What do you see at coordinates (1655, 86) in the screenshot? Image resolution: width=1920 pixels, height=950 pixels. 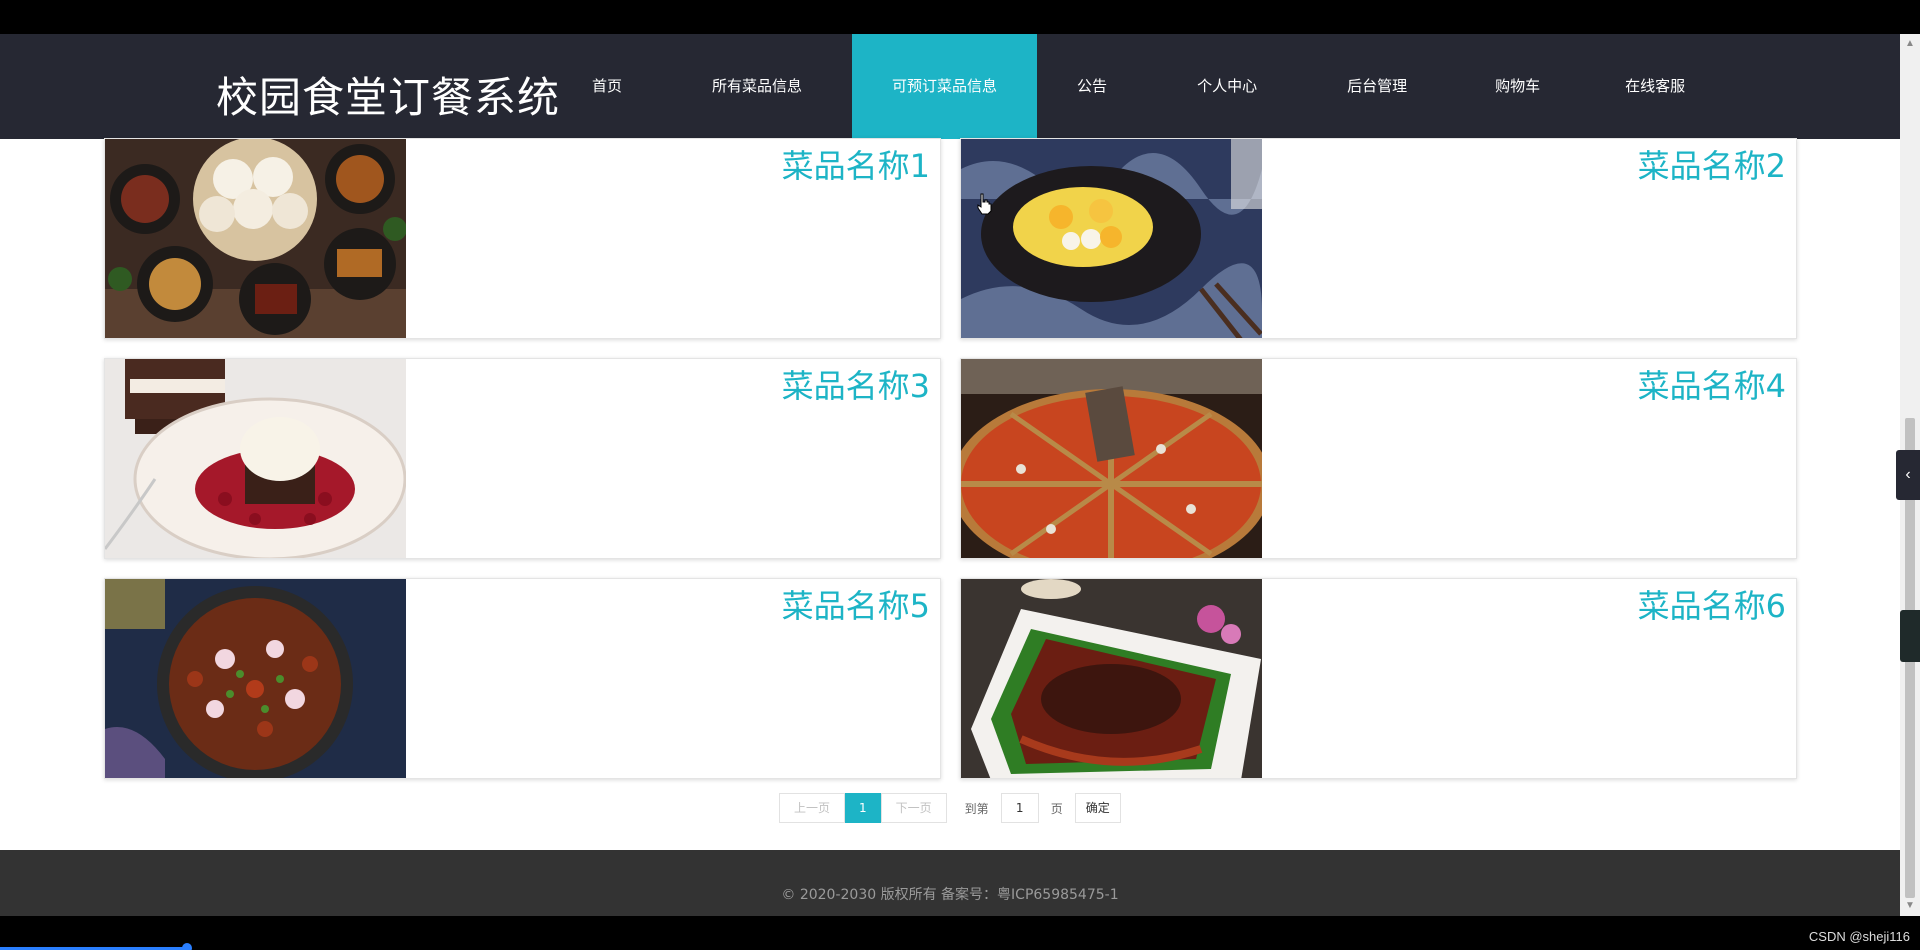 I see `nav-online-service: 在线客服` at bounding box center [1655, 86].